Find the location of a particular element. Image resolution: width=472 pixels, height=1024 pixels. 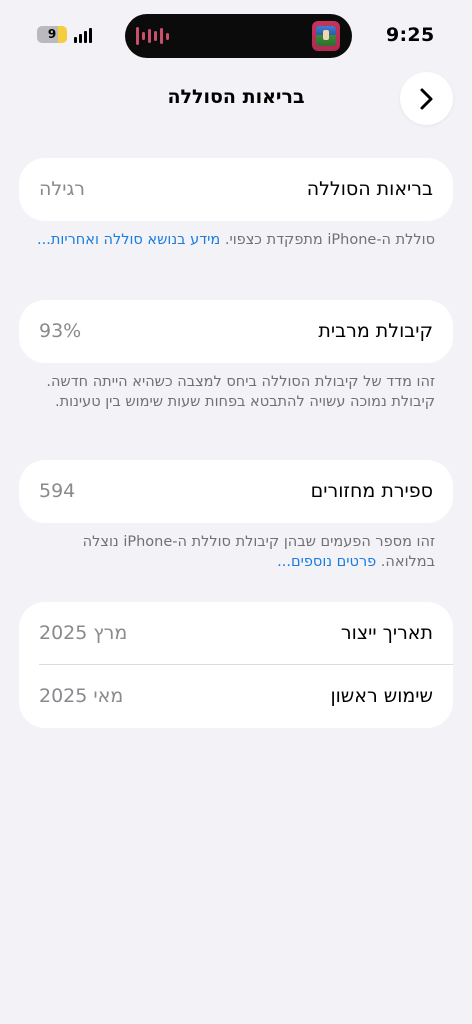

first-use-row: שימוש ראשון מאי 2025 is located at coordinates (236, 696).